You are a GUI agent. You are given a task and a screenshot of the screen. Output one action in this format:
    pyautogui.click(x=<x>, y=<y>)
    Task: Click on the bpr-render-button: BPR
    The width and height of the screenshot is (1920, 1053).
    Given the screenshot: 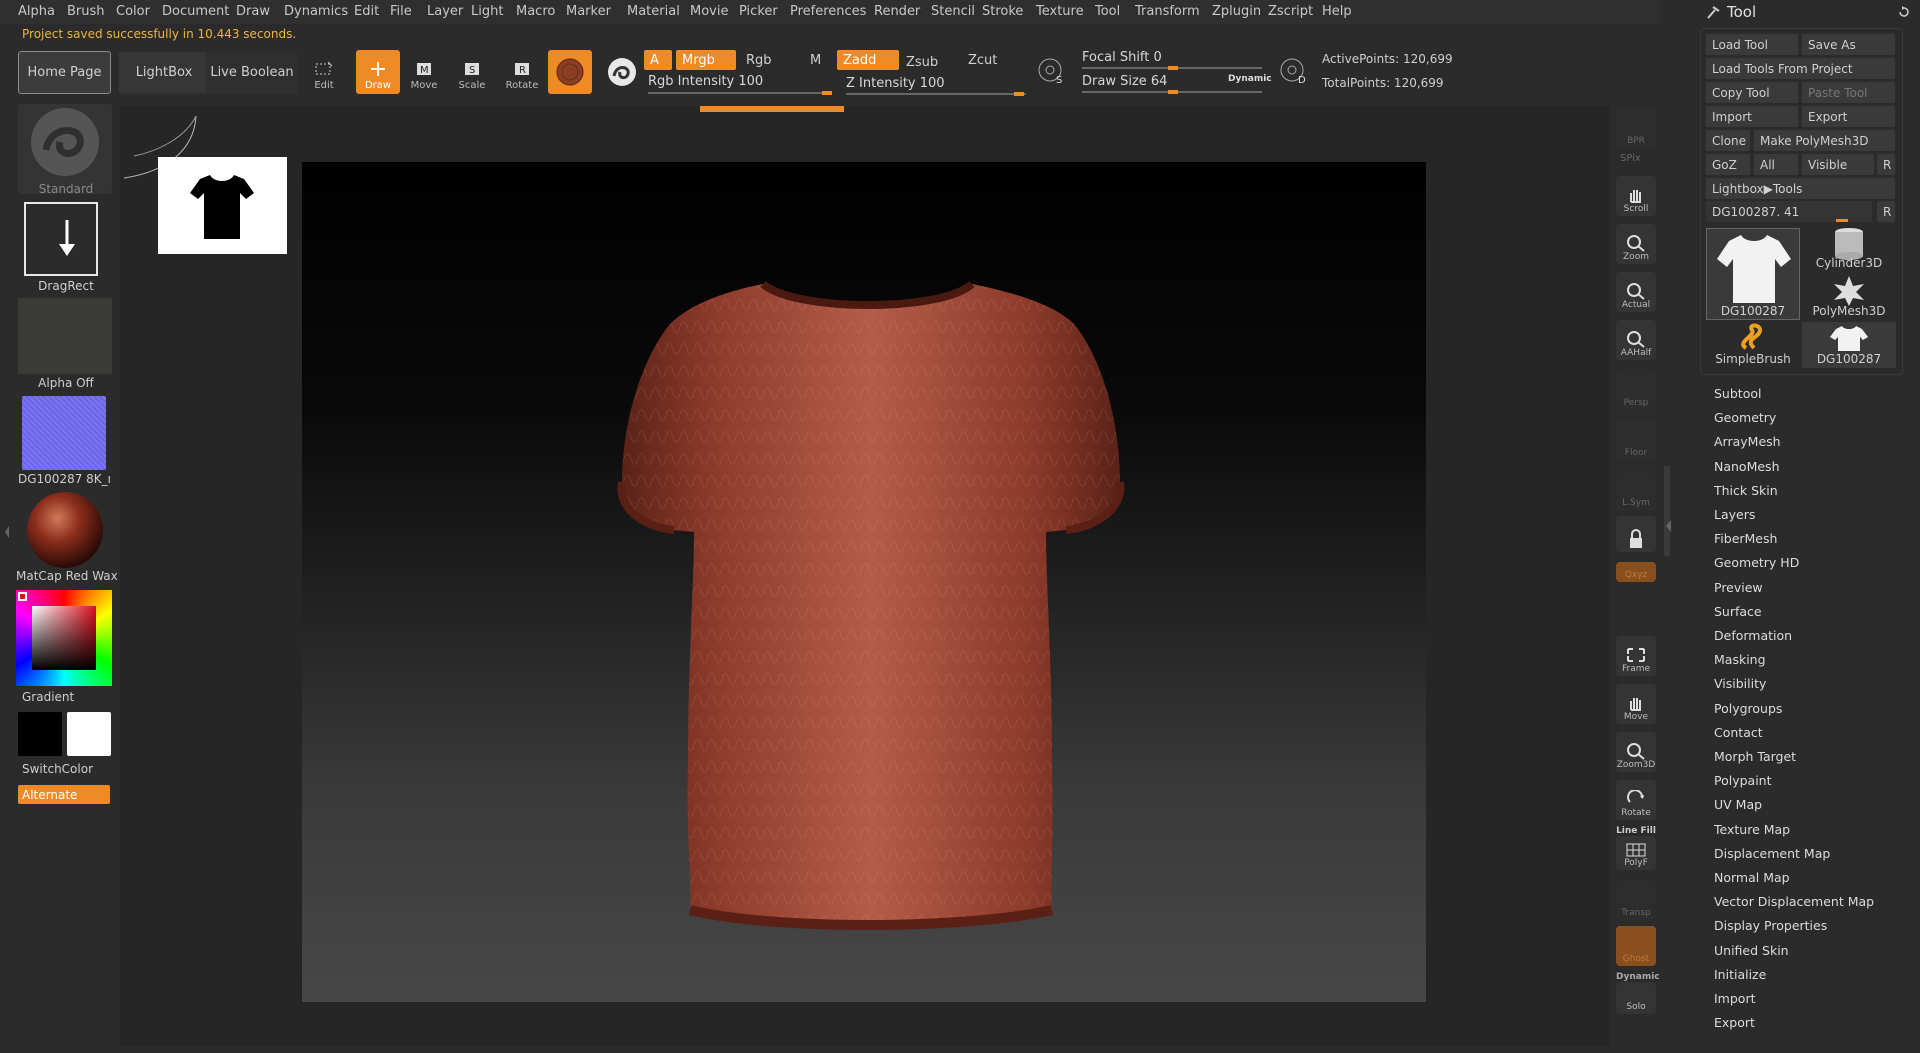 What is the action you would take?
    pyautogui.click(x=1636, y=128)
    